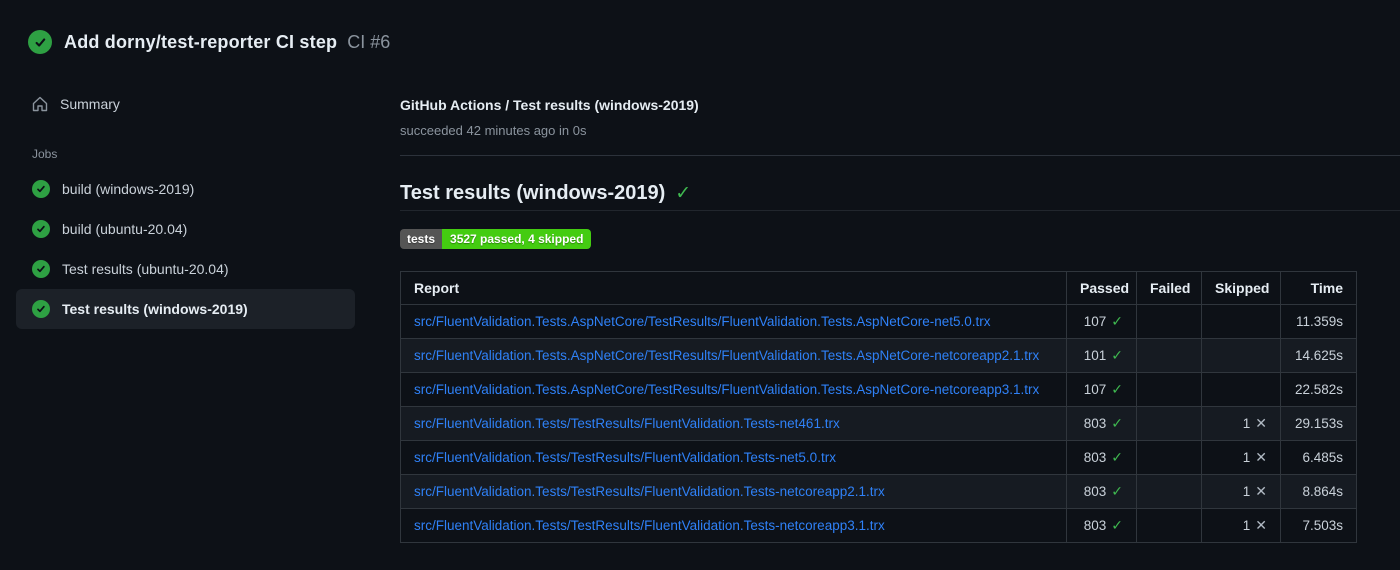 This screenshot has height=570, width=1400. What do you see at coordinates (421, 239) in the screenshot?
I see `badge-label: tests` at bounding box center [421, 239].